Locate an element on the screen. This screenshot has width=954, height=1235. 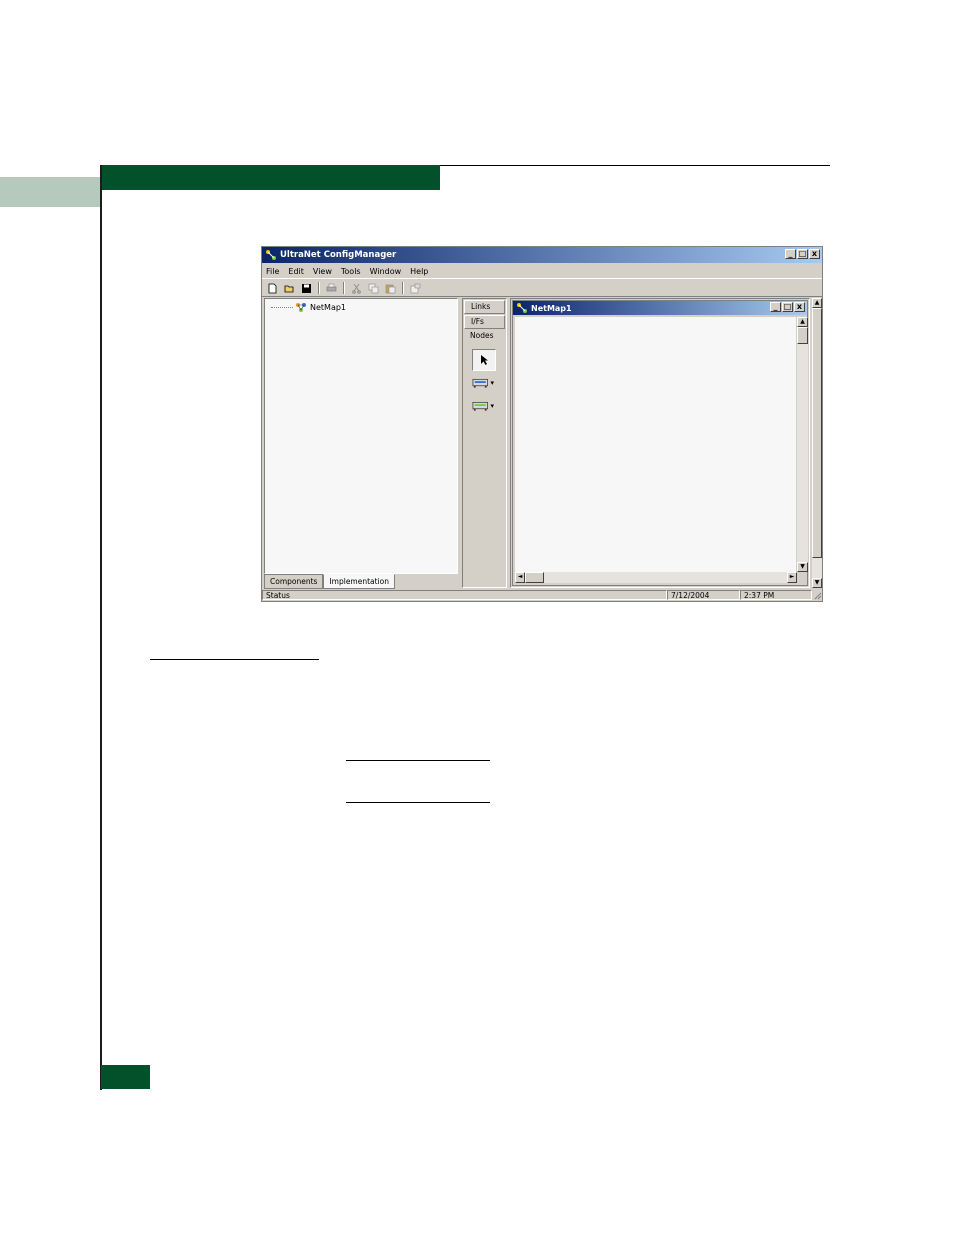
open-folder-icon is located at coordinates (289, 288).